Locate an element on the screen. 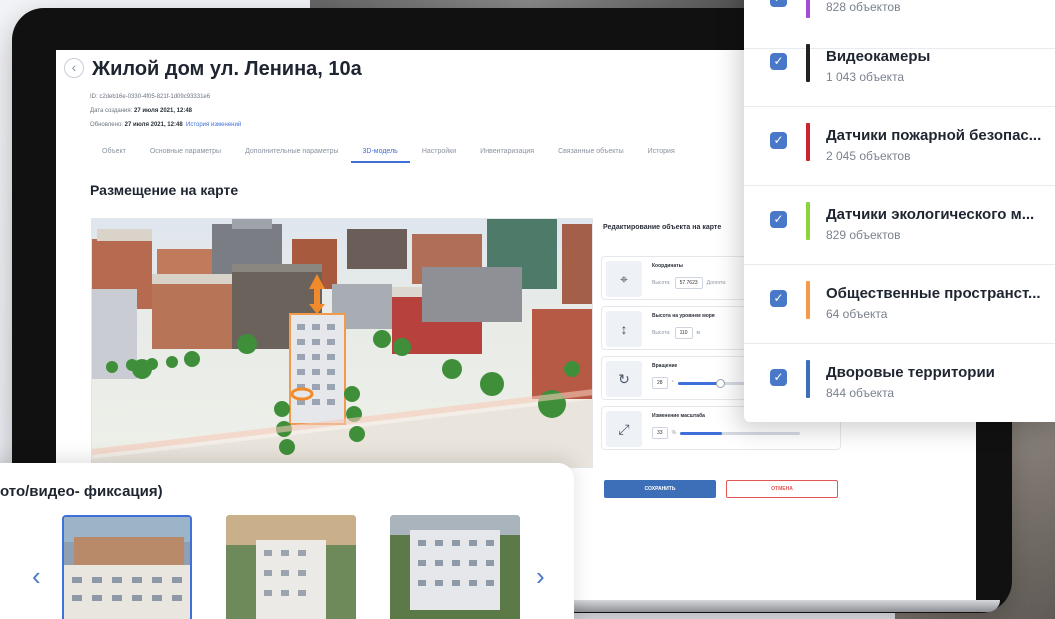 This screenshot has width=1055, height=619. tab-settings: Настройки is located at coordinates (439, 152).